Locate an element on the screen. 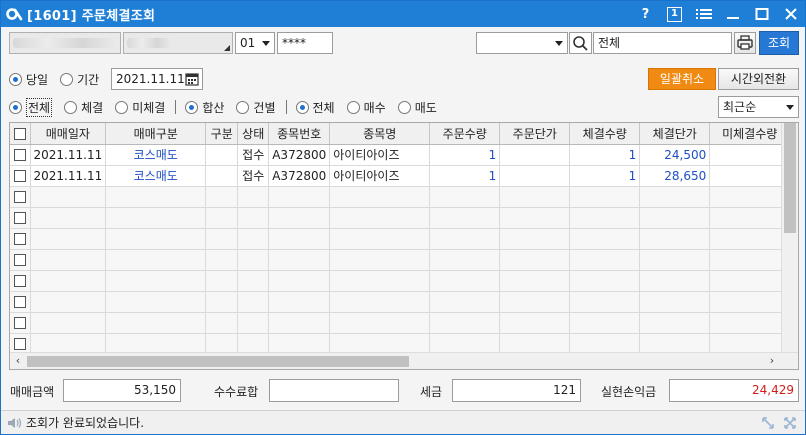 This screenshot has height=435, width=806. col-exec-qty: 체결수량 is located at coordinates (605, 134).